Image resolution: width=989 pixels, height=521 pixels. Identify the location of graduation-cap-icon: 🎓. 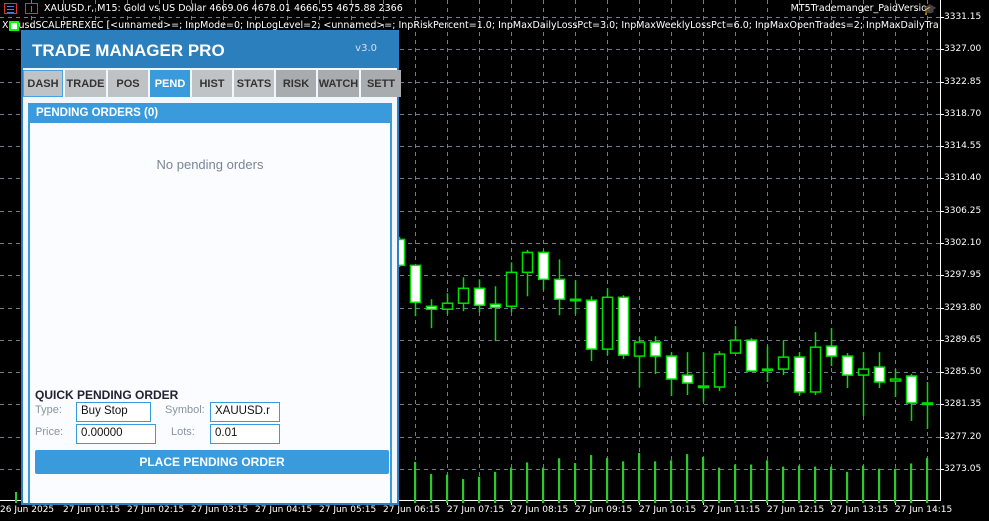
(930, 9).